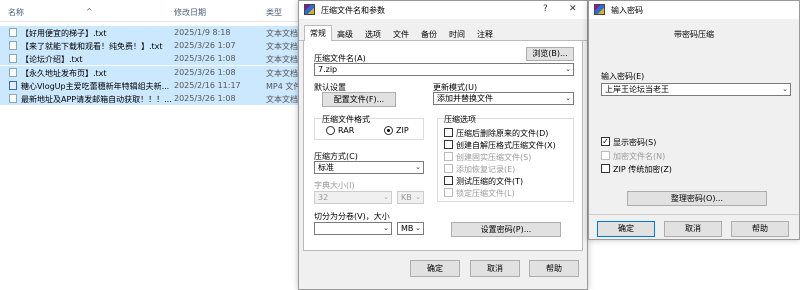  What do you see at coordinates (605, 141) in the screenshot?
I see `show-password-checkbox: ✓` at bounding box center [605, 141].